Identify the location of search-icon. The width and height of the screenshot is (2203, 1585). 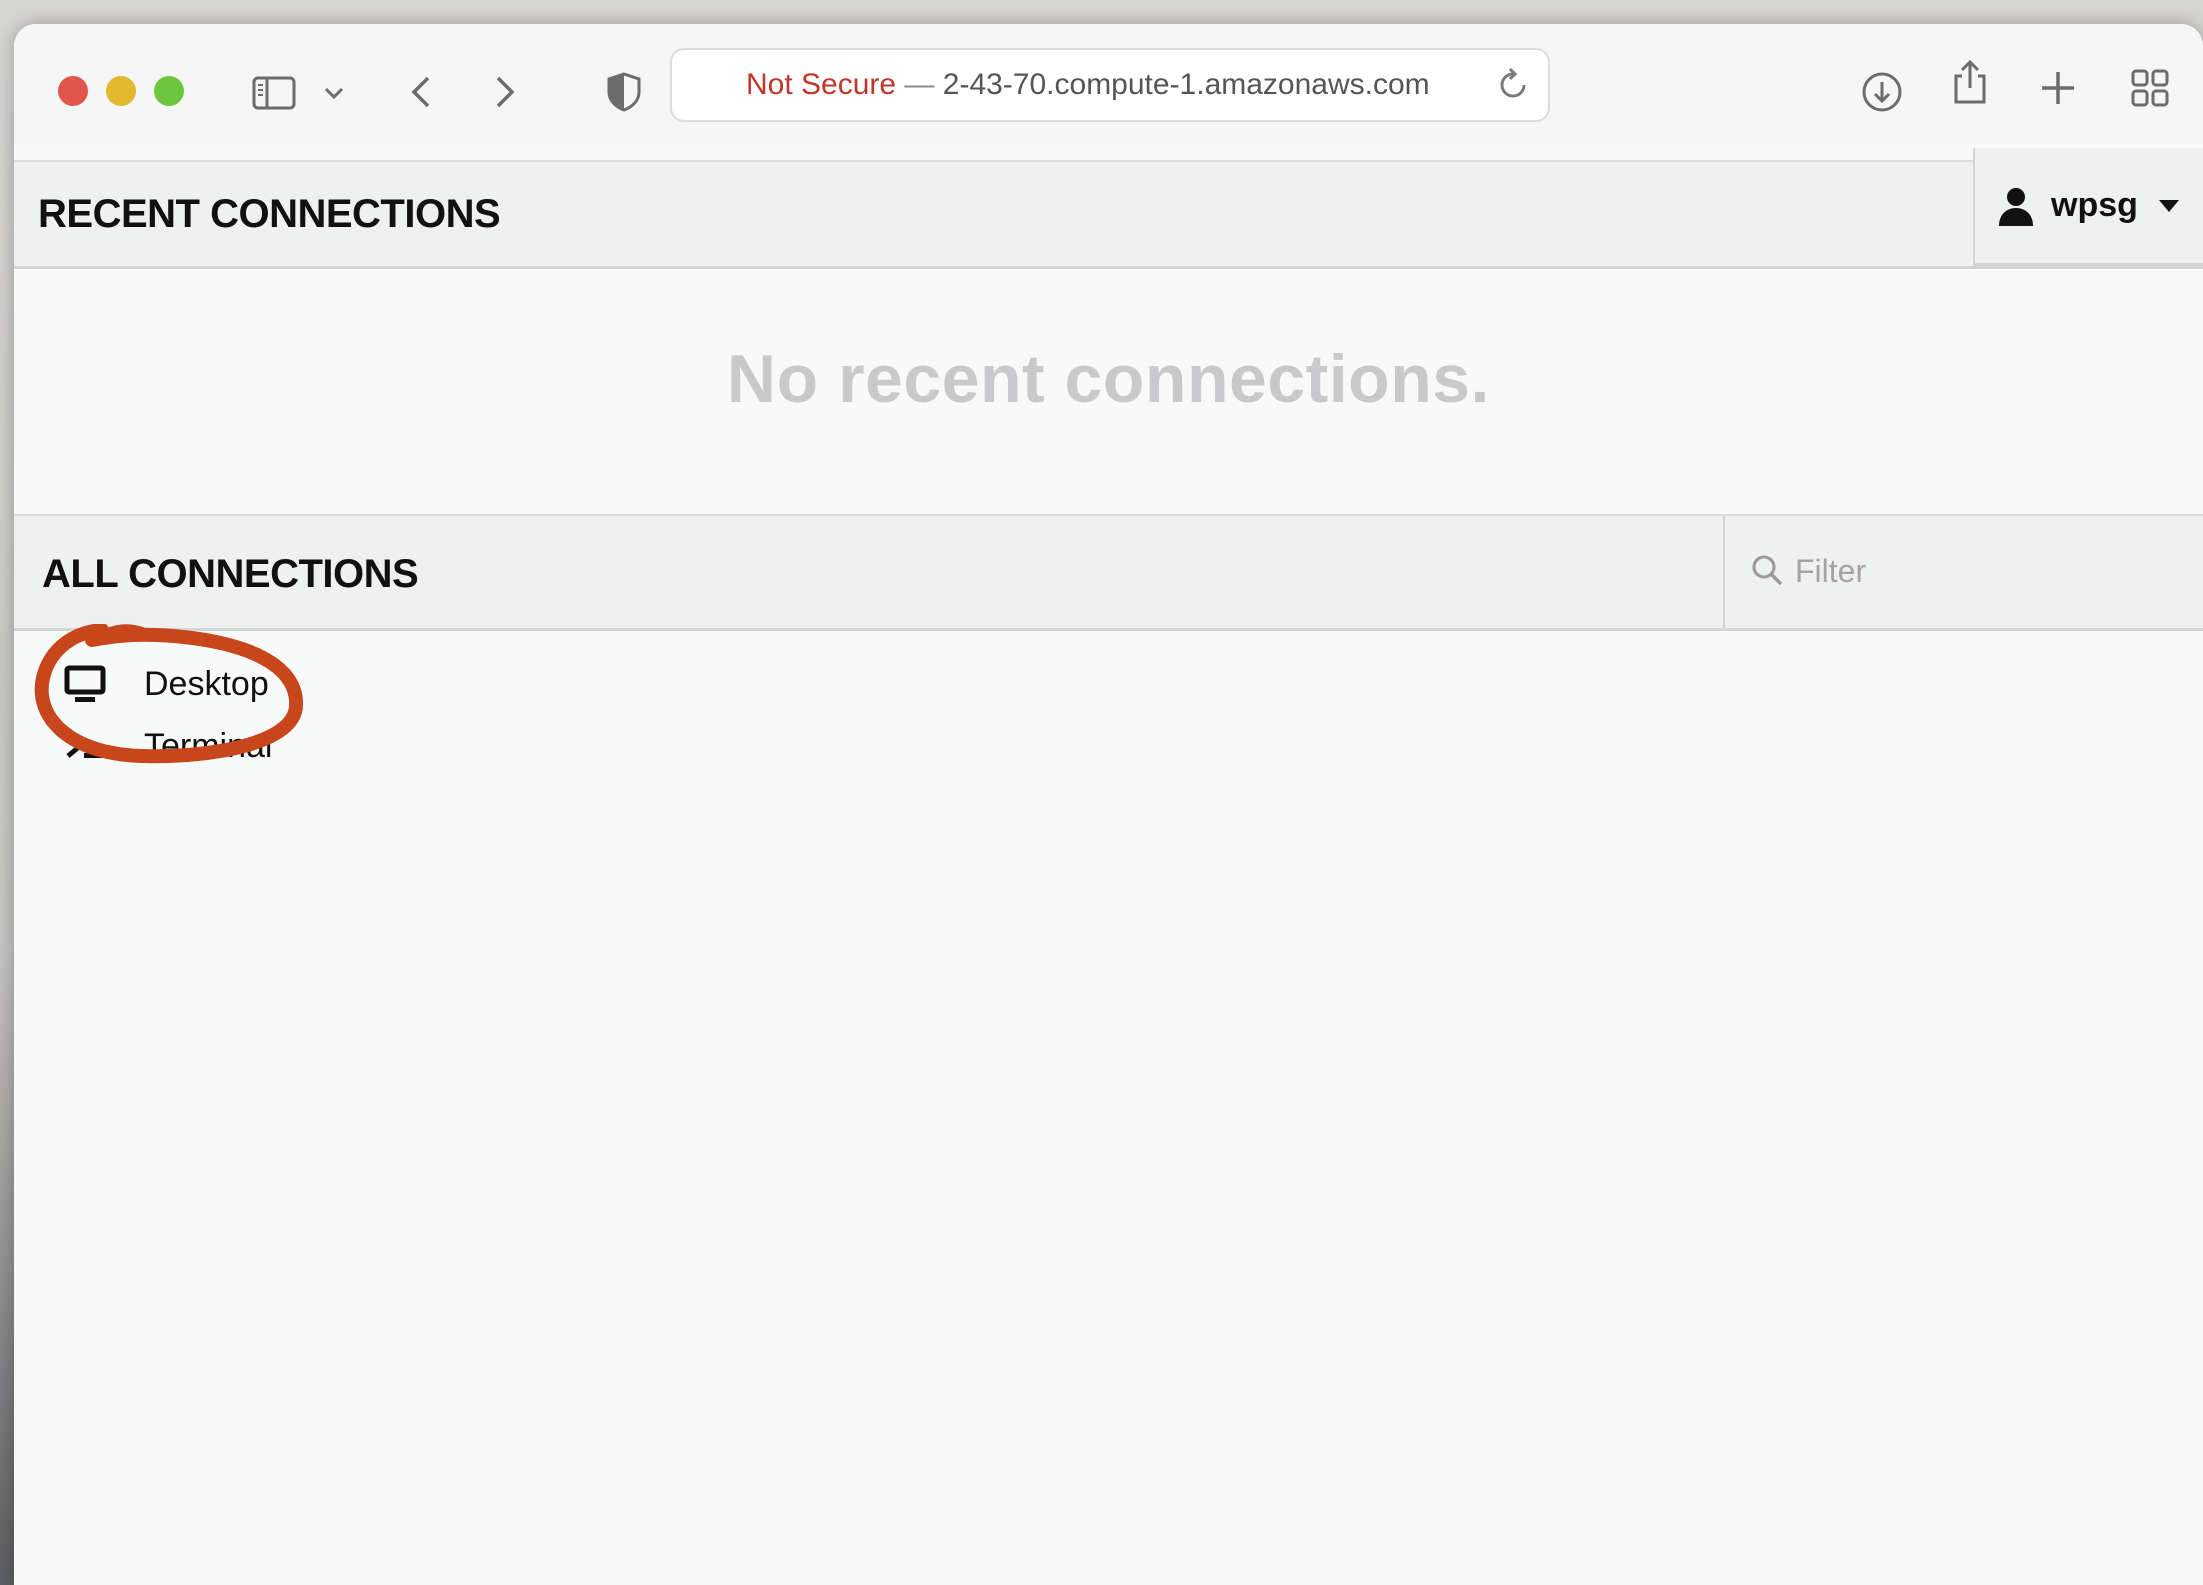
(1767, 570).